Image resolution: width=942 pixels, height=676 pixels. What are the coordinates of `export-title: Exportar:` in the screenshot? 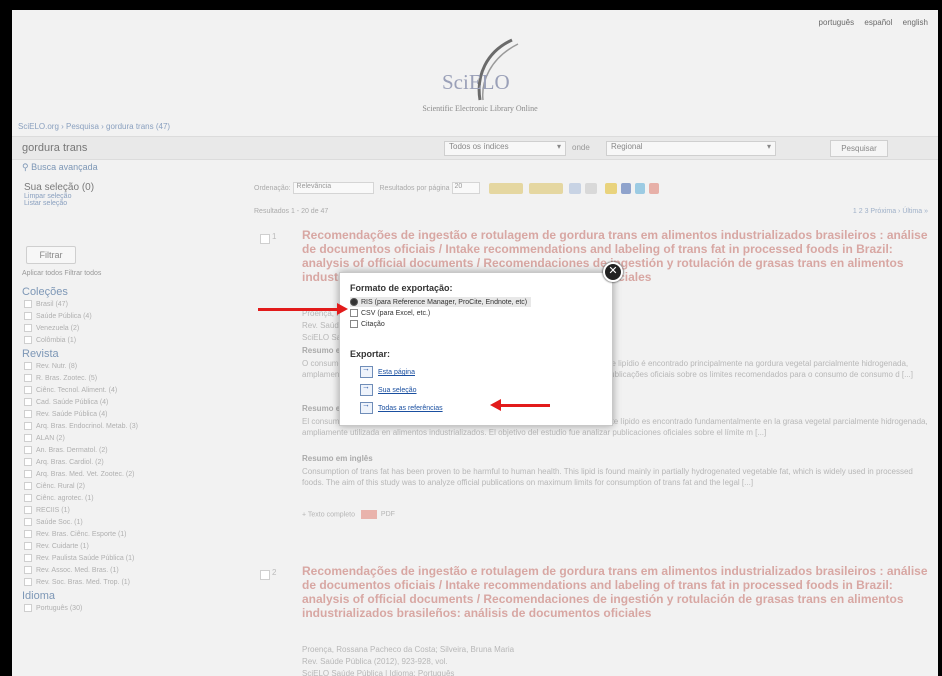 It's located at (370, 354).